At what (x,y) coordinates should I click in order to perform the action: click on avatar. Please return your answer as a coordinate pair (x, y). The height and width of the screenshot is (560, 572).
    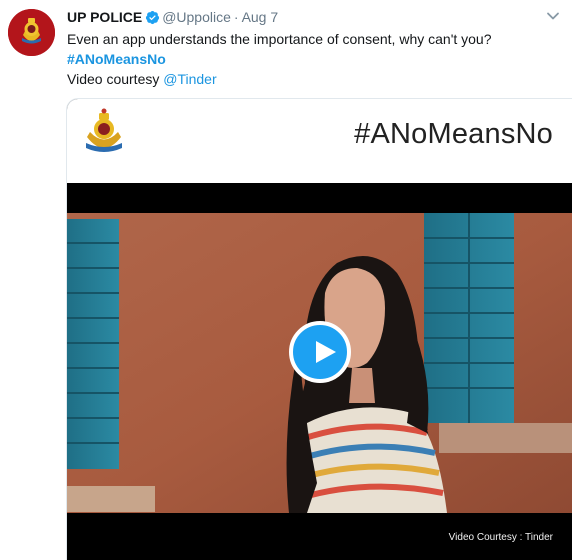
    Looking at the image, I should click on (31, 32).